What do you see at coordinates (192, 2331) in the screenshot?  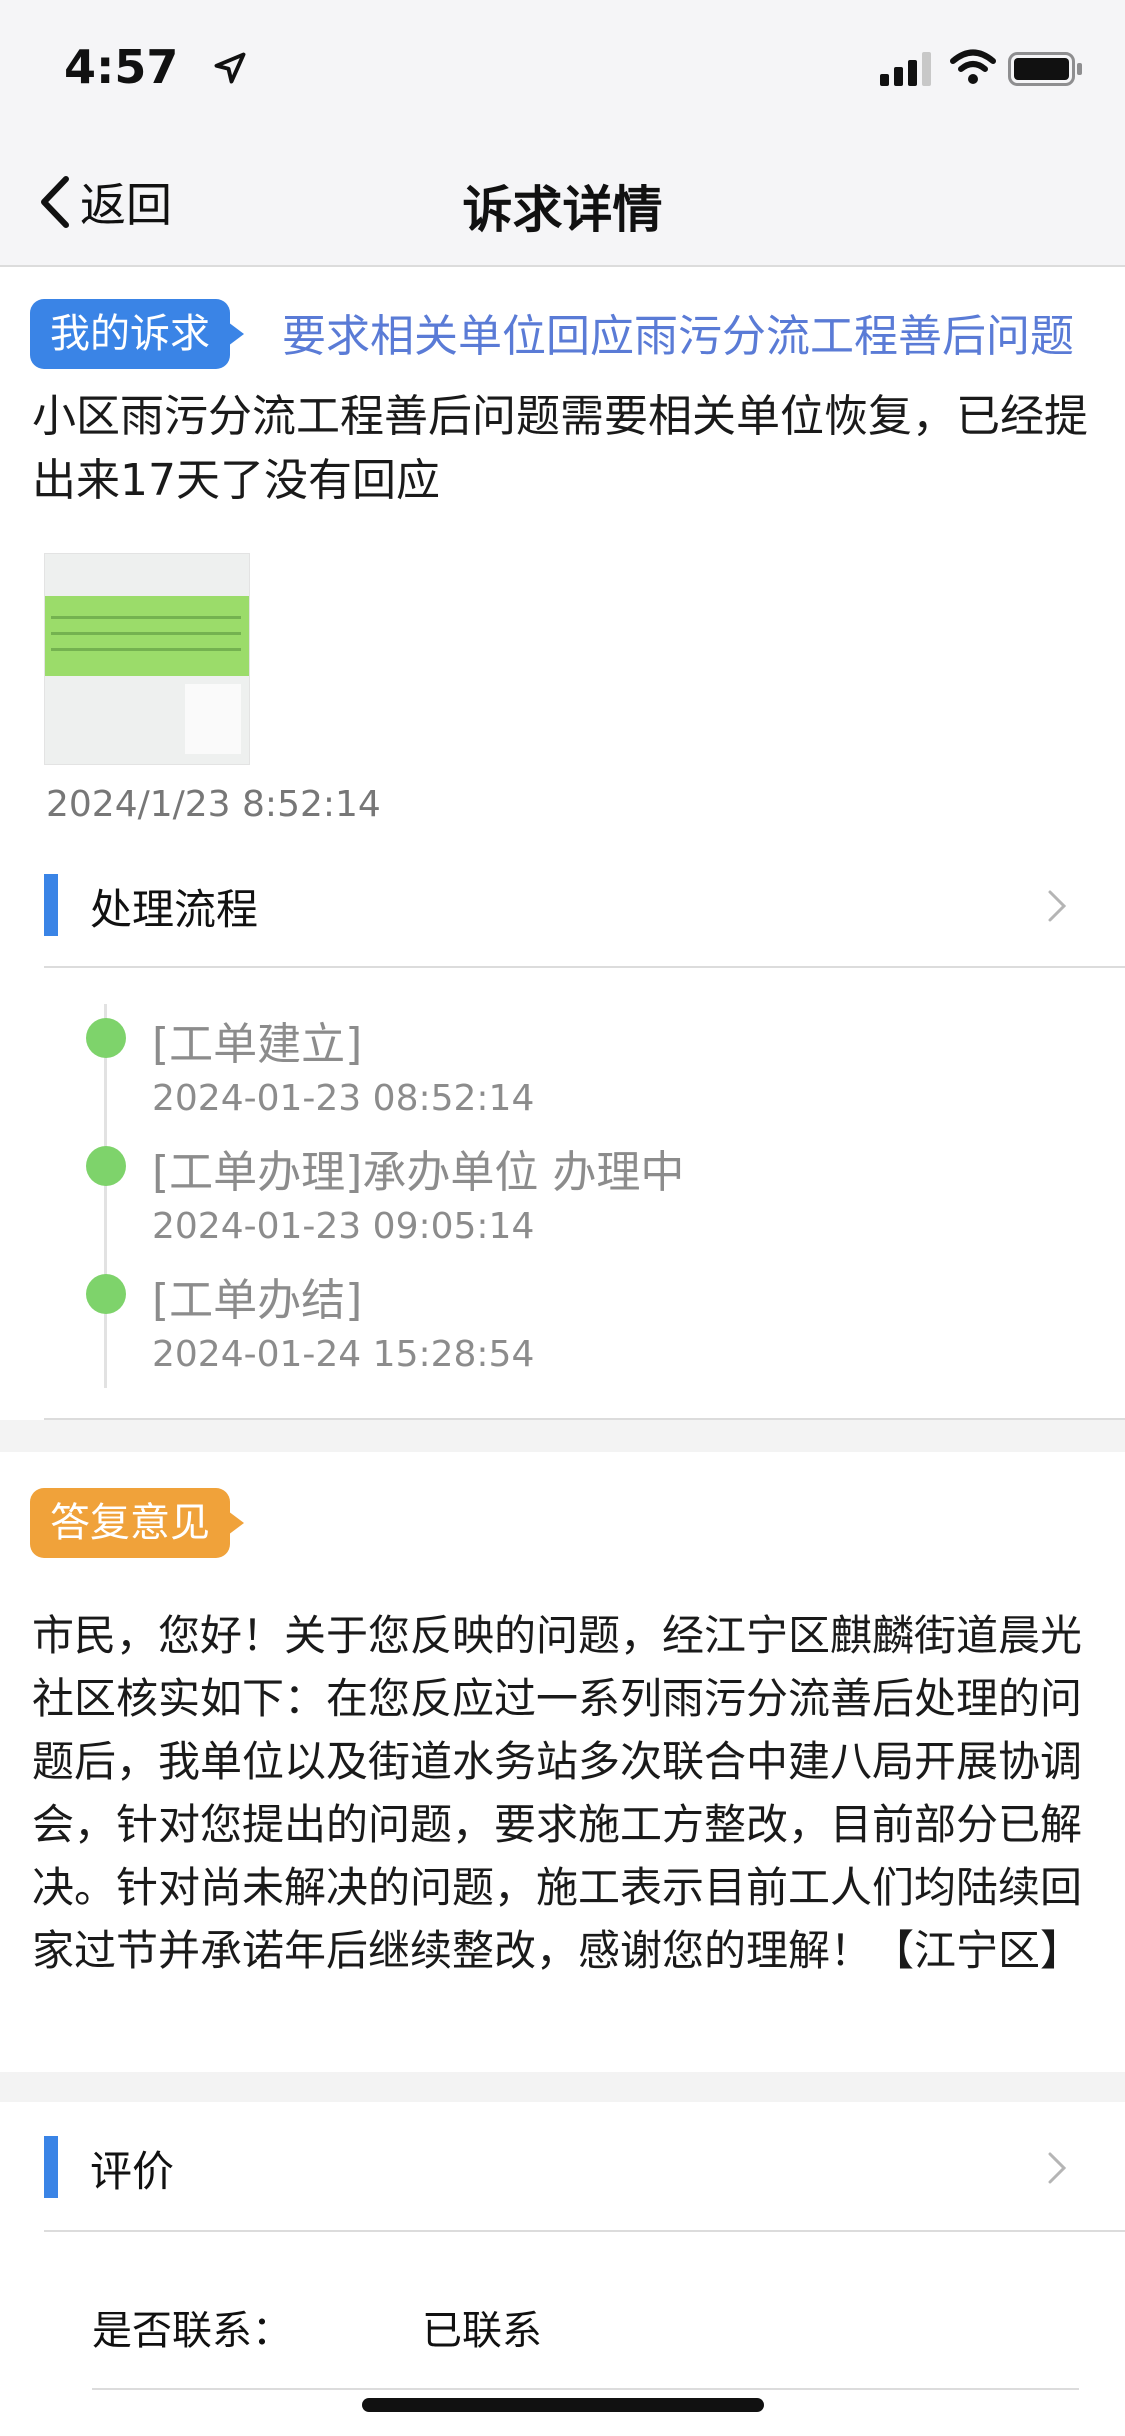 I see `contacted-label: 是否联系：` at bounding box center [192, 2331].